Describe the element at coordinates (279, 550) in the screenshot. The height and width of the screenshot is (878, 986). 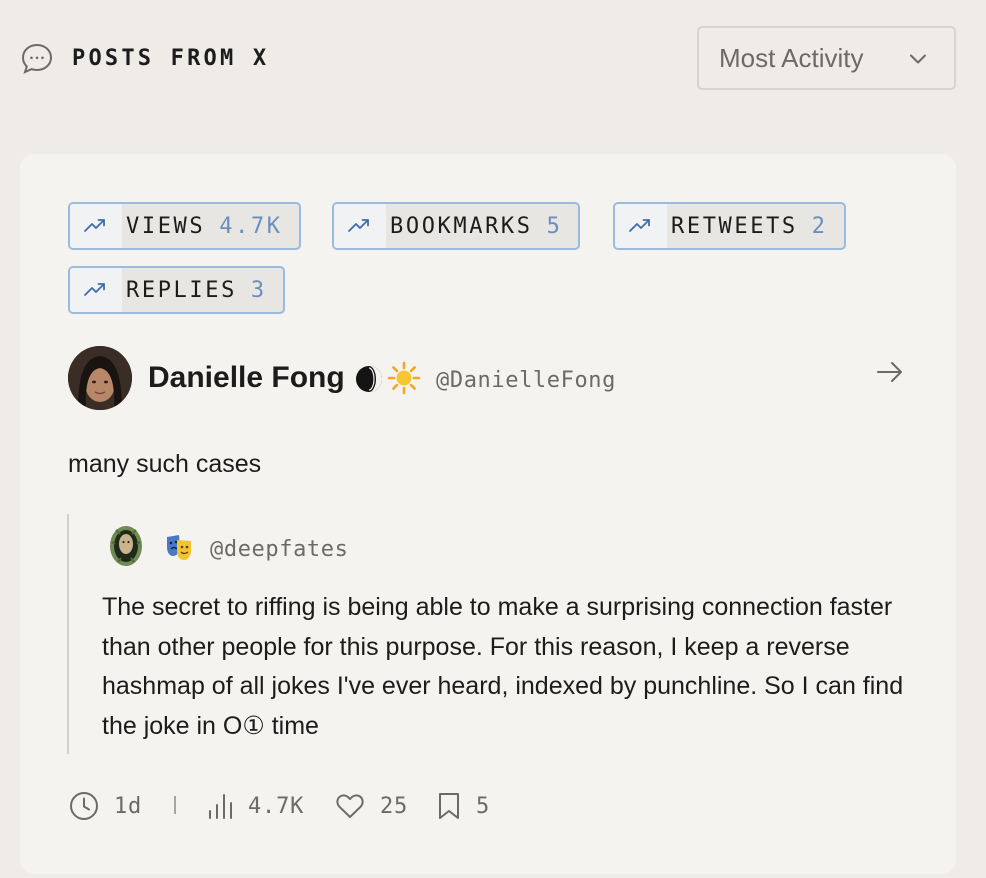
I see `quoted-author-handle: @deepfates` at that location.